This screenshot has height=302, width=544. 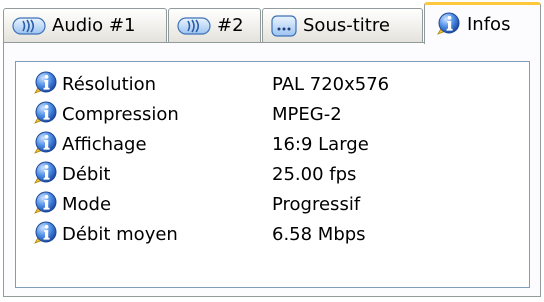 What do you see at coordinates (320, 144) in the screenshot?
I see `info-value: 16:9 Large` at bounding box center [320, 144].